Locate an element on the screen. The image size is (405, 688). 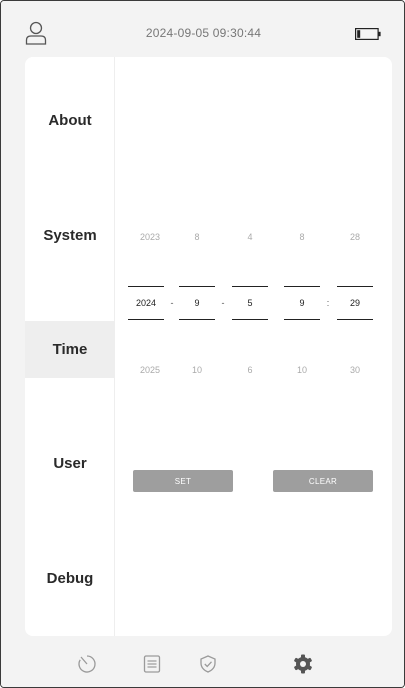
sidebar-item-time: Time is located at coordinates (70, 349).